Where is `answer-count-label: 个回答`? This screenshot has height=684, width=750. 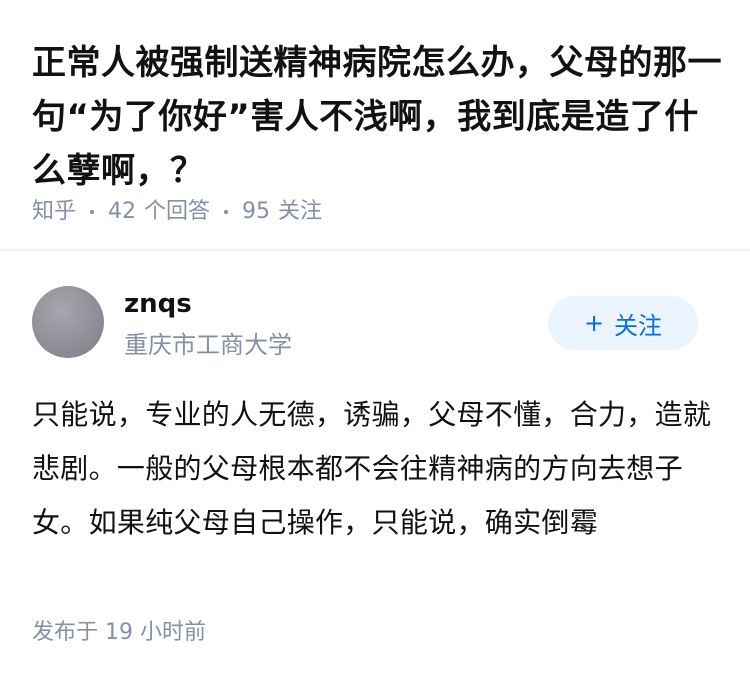 answer-count-label: 个回答 is located at coordinates (177, 211).